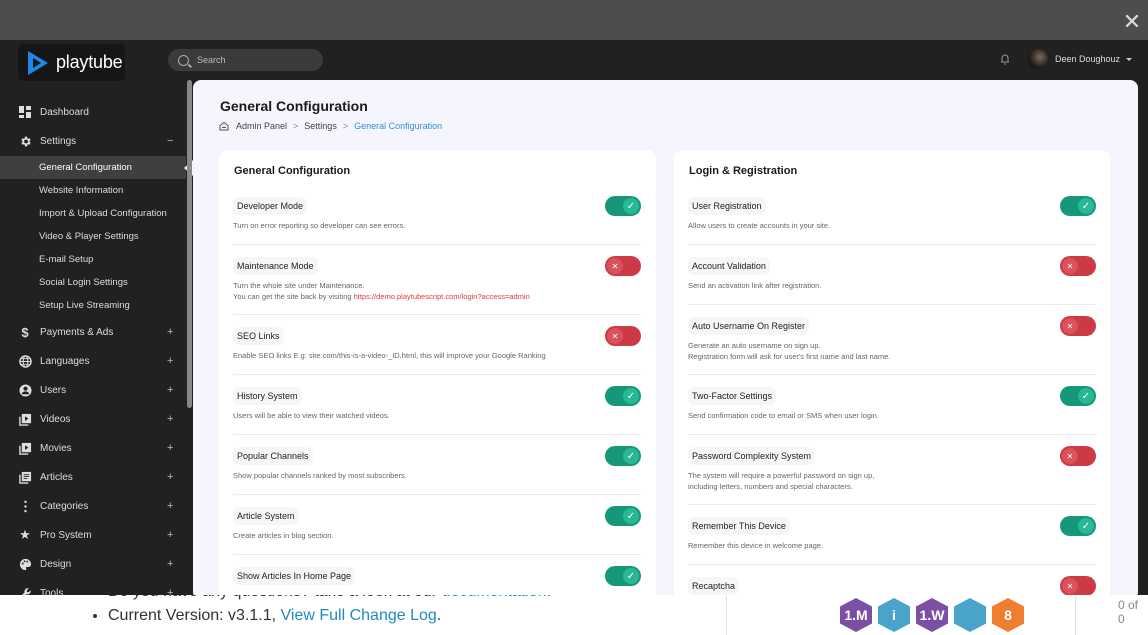 The image size is (1148, 635). Describe the element at coordinates (1088, 59) in the screenshot. I see `user-name: Deen Doughouz` at that location.